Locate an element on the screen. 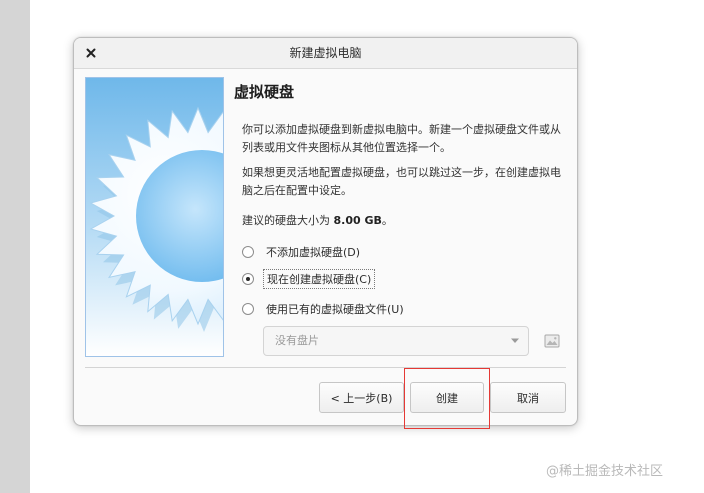 Image resolution: width=704 pixels, height=493 pixels. radio-label-create-disk: 现在创建虚拟硬盘(C) is located at coordinates (319, 279).